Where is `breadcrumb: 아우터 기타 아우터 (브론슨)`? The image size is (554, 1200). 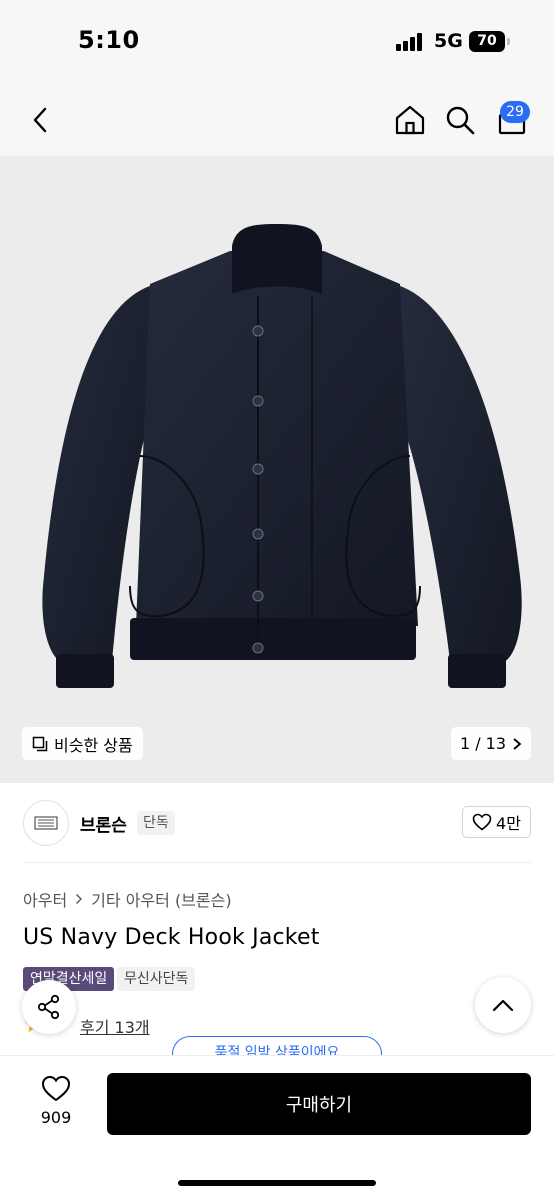
breadcrumb: 아우터 기타 아우터 (브론슨) is located at coordinates (127, 899).